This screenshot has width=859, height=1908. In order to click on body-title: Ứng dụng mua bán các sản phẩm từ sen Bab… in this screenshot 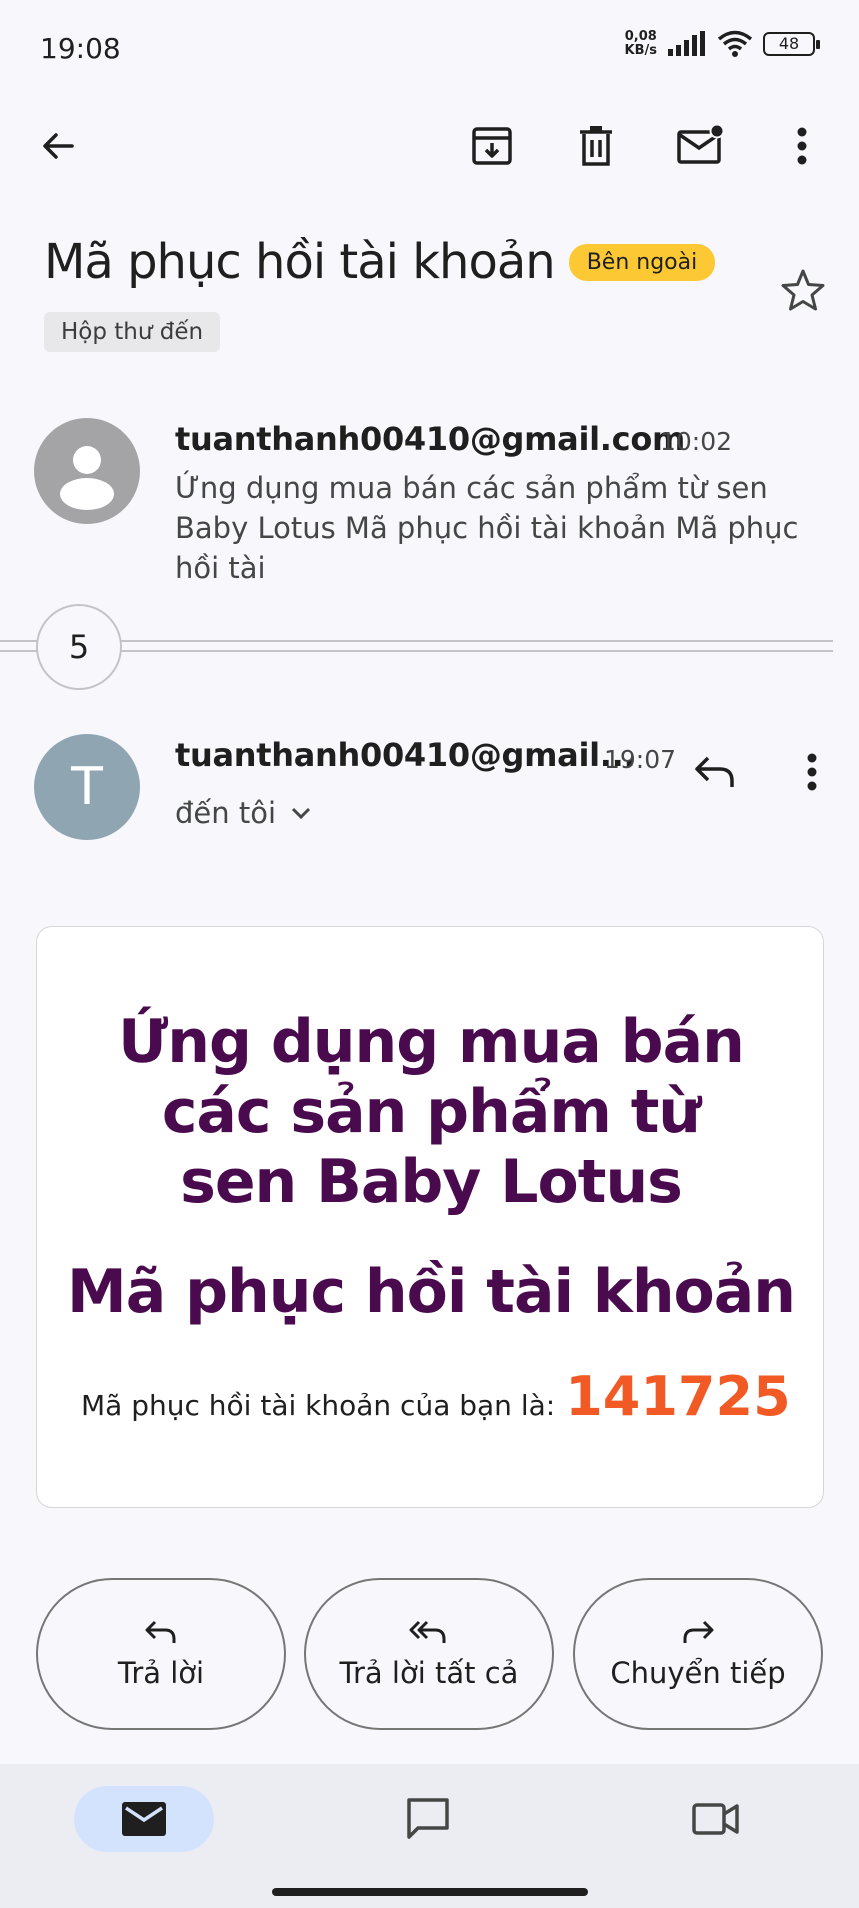, I will do `click(431, 1112)`.